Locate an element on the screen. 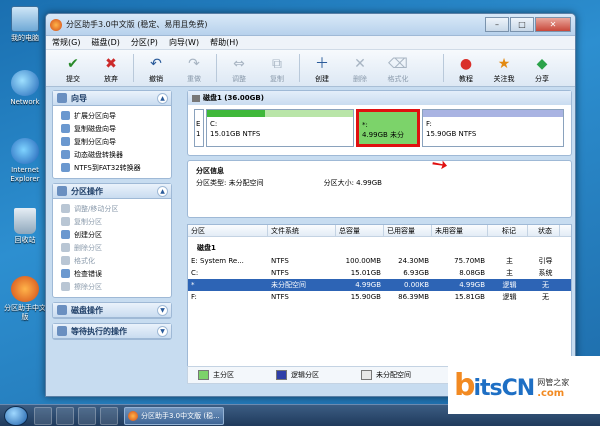  disk-header: 磁盘1 (36.00GB) is located at coordinates (379, 98).